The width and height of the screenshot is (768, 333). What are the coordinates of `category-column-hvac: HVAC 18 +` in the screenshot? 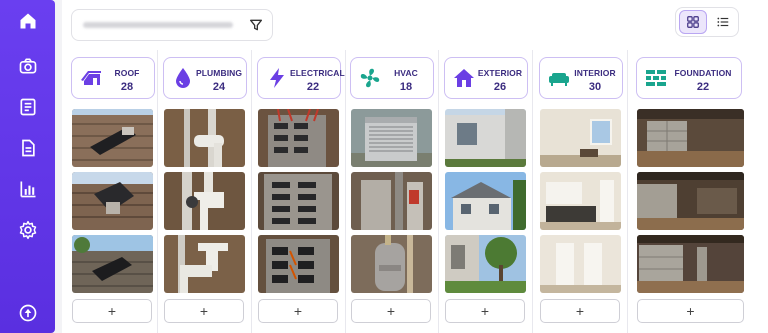 It's located at (397, 191).